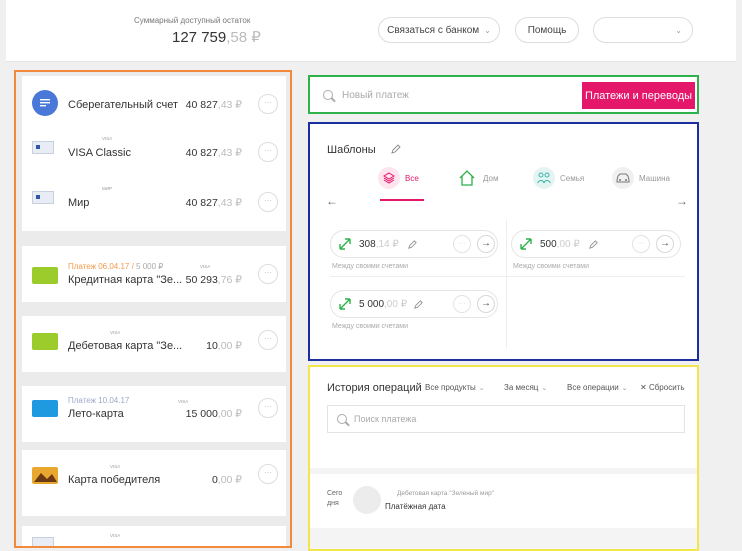 The width and height of the screenshot is (742, 551). I want to click on filter-period-dropdown: За месяц ⌄, so click(525, 387).